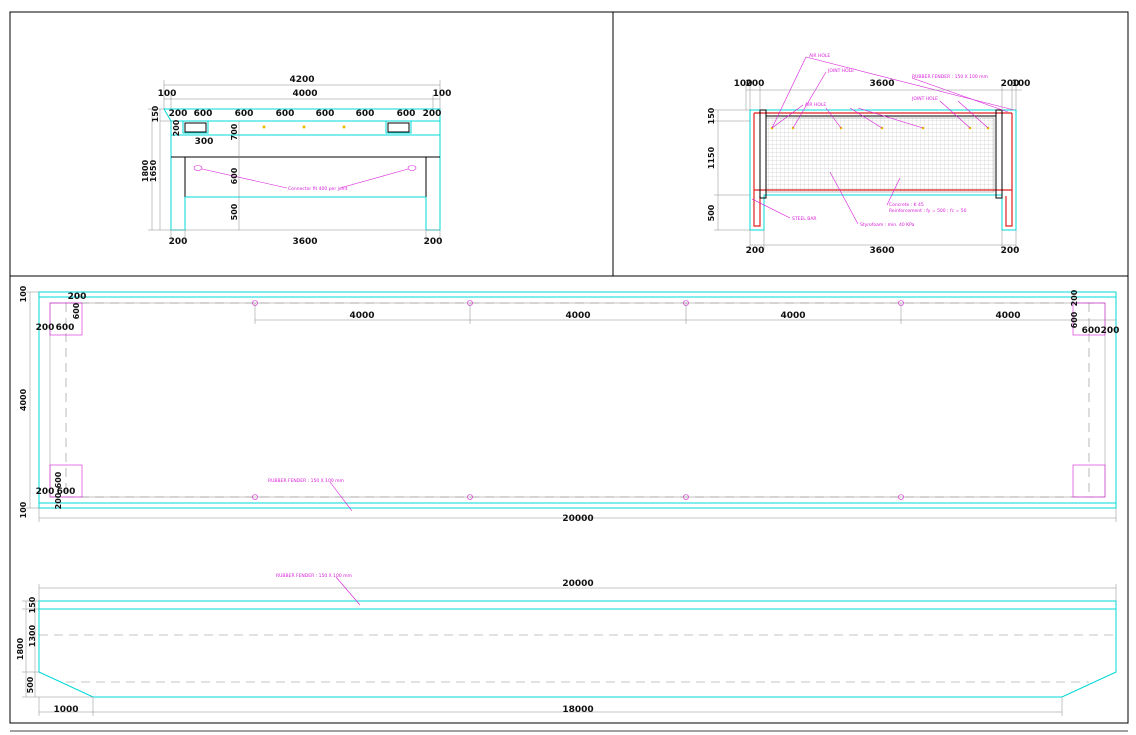 Image resolution: width=1136 pixels, height=735 pixels. Describe the element at coordinates (1074, 319) in the screenshot. I see `plan-tr-600b: 600` at that location.